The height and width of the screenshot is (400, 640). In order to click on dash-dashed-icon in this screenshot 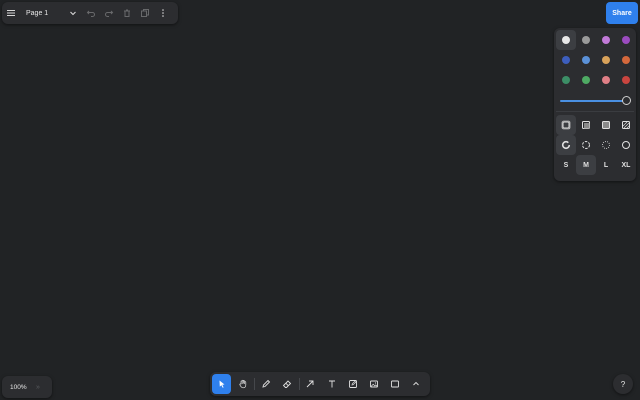, I will do `click(586, 145)`.